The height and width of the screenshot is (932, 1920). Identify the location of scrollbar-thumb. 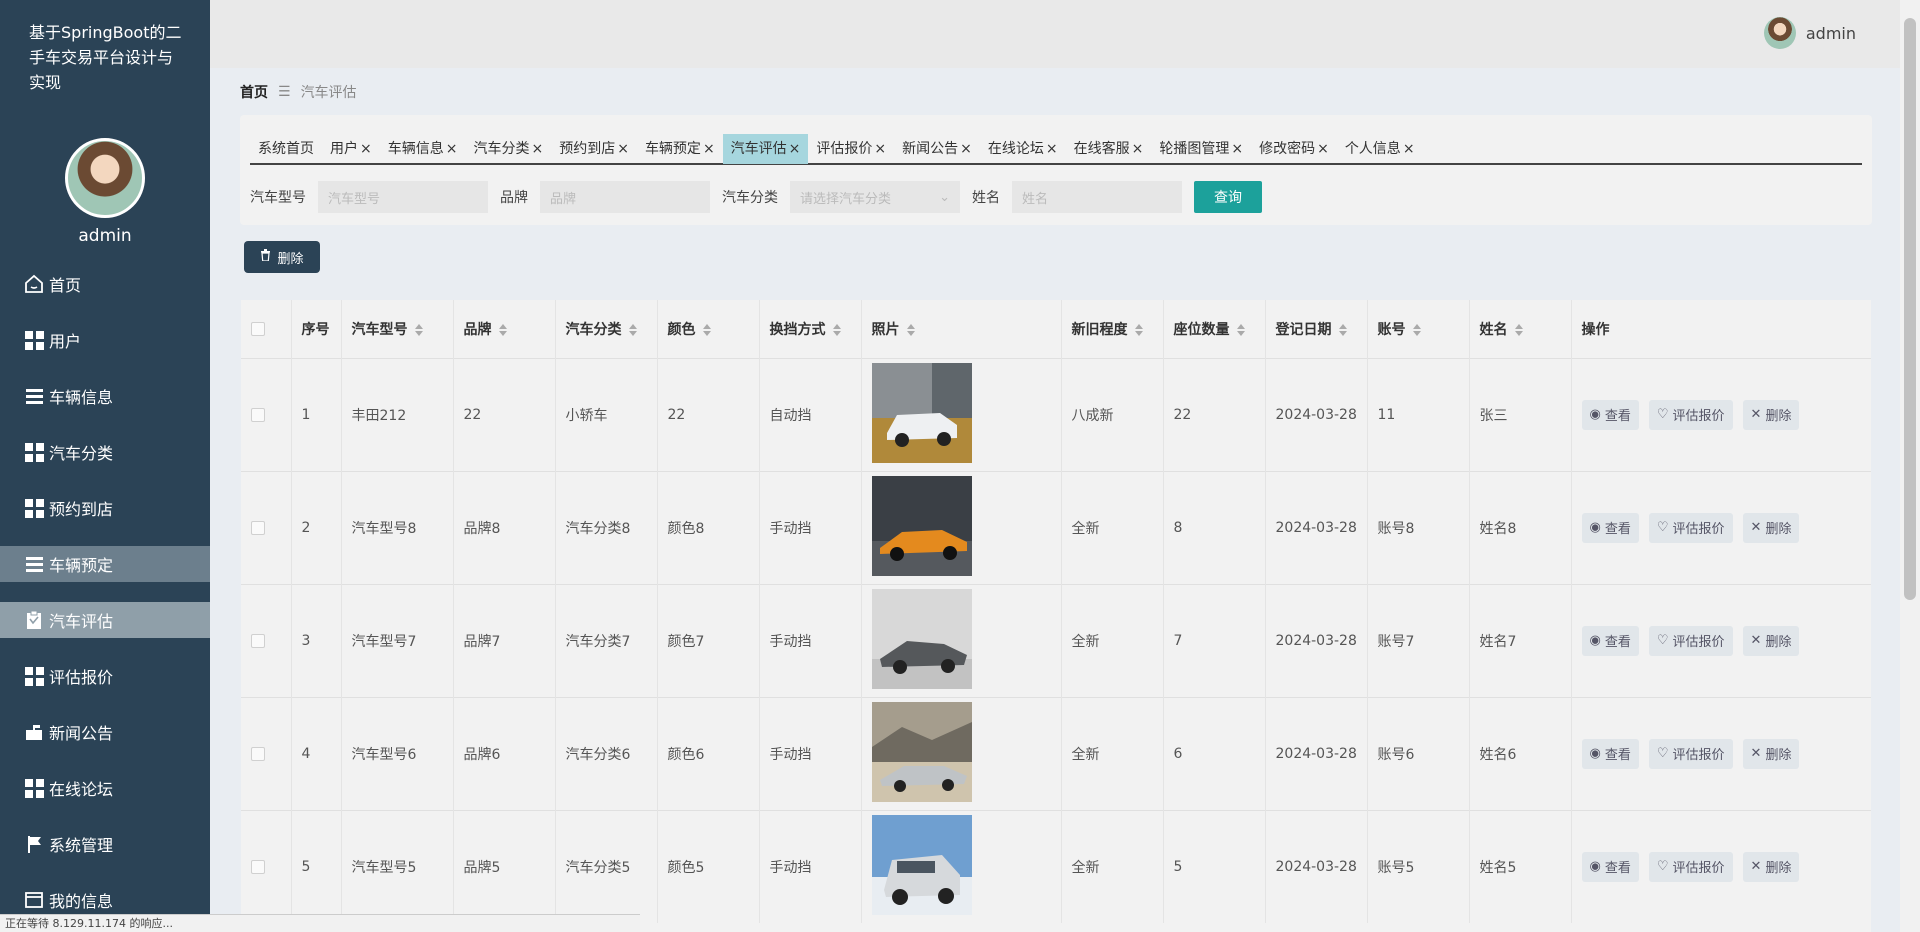
(1910, 309).